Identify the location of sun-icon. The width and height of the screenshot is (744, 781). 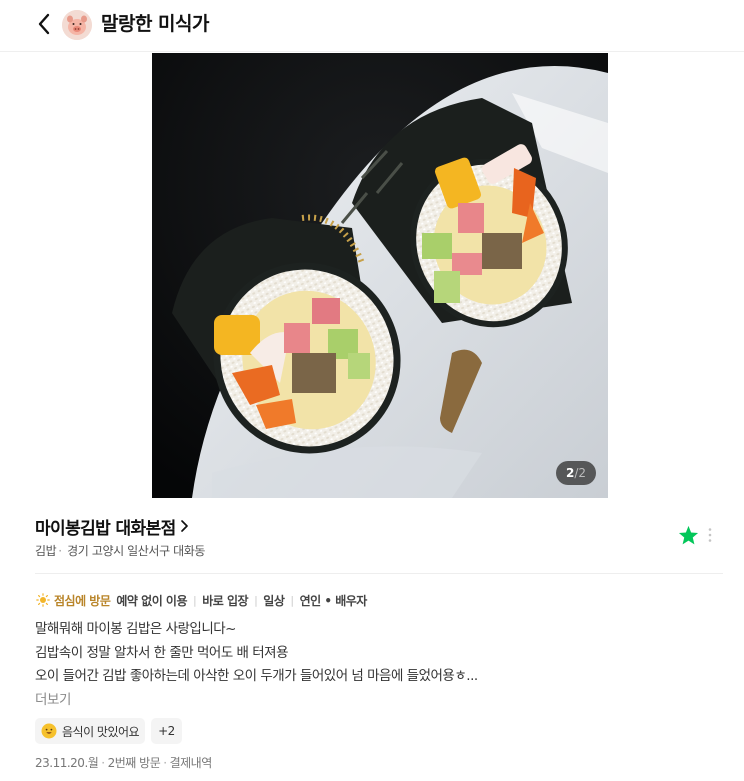
(43, 600).